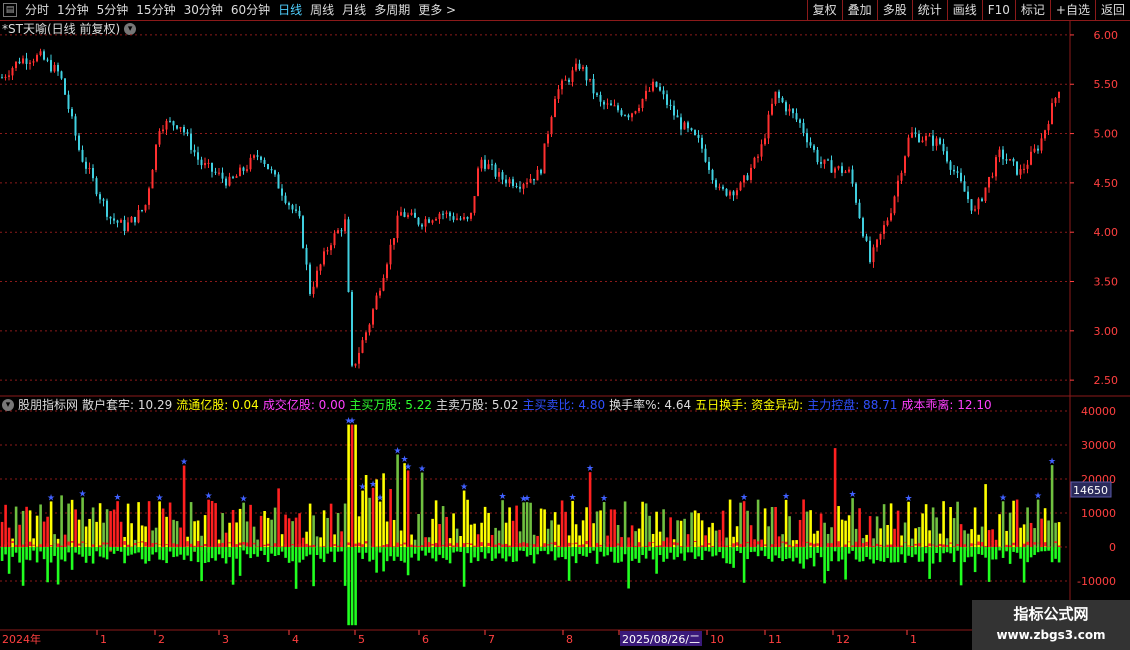 The width and height of the screenshot is (1130, 650). Describe the element at coordinates (8, 405) in the screenshot. I see `indicator-menu-icon: ▾` at that location.